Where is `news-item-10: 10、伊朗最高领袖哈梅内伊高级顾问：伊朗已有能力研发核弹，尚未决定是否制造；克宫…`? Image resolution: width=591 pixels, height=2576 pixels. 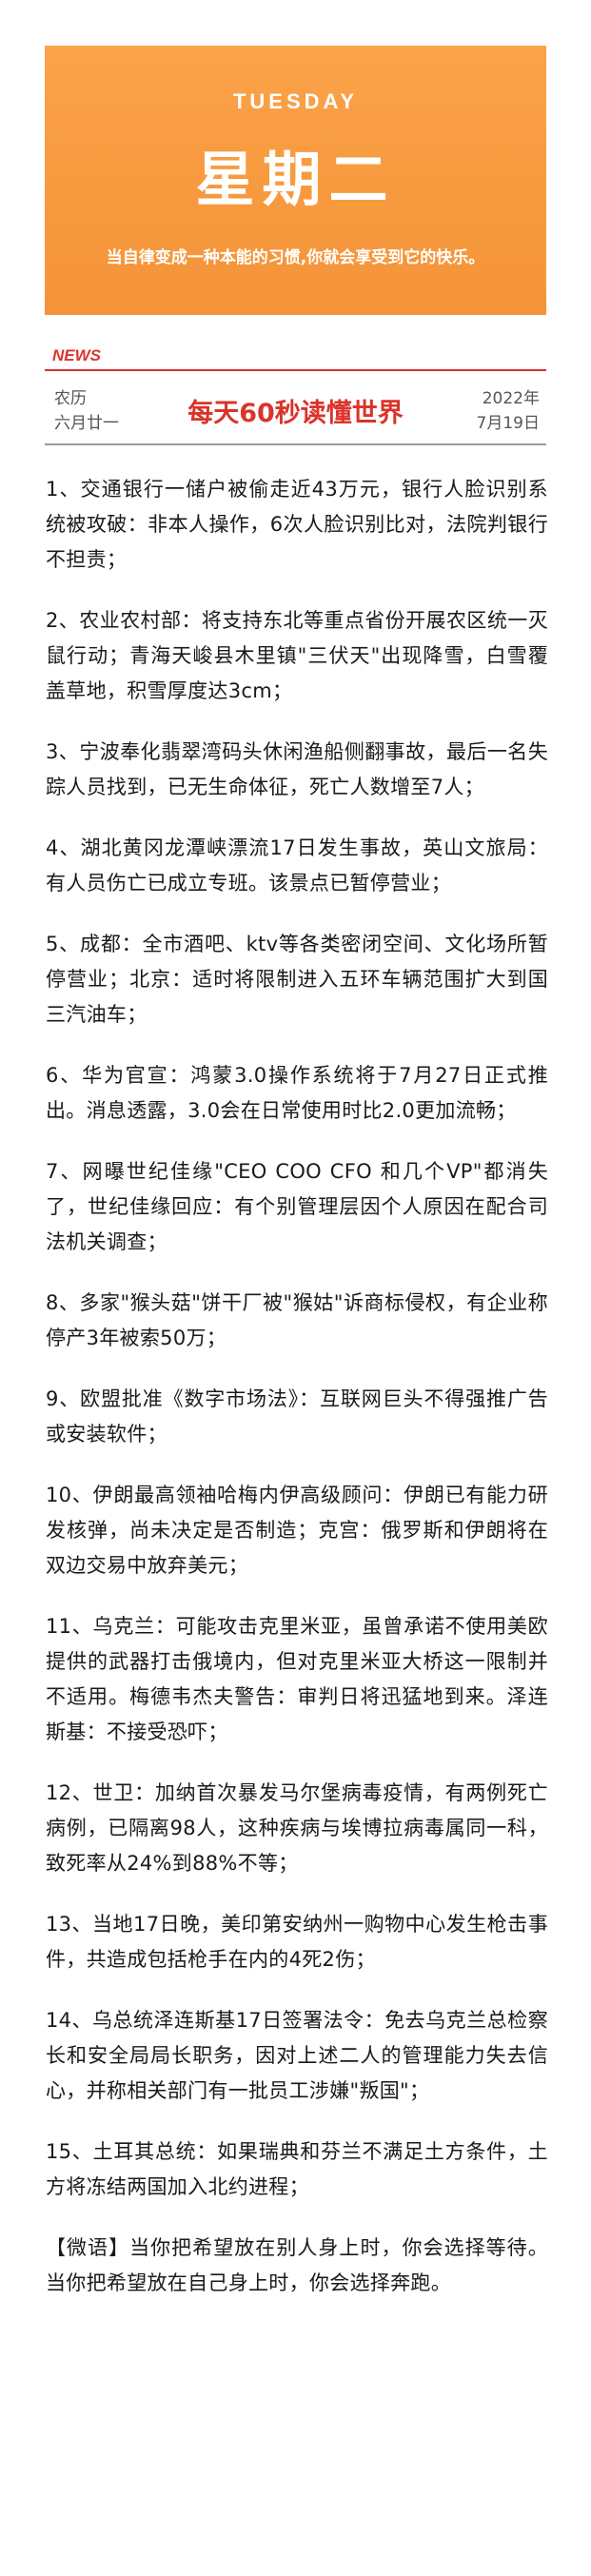 news-item-10: 10、伊朗最高领袖哈梅内伊高级顾问：伊朗已有能力研发核弹，尚未决定是否制造；克宫… is located at coordinates (297, 1530).